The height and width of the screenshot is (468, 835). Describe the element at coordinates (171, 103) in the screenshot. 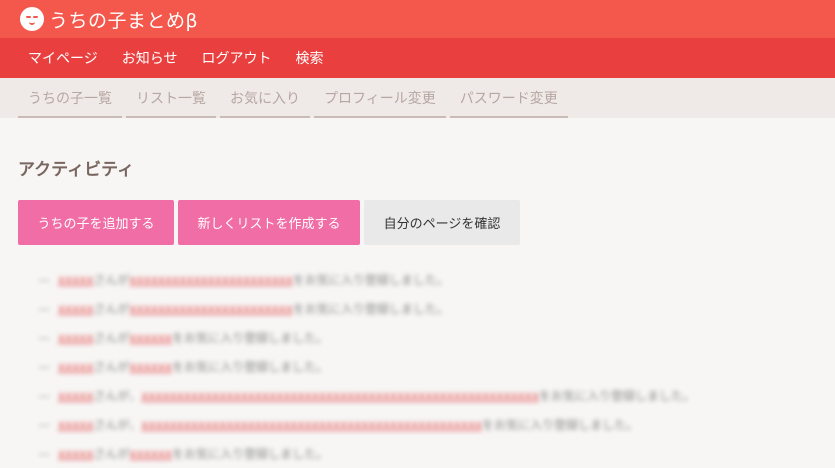

I see `tab-list-list: リスト一覧` at that location.